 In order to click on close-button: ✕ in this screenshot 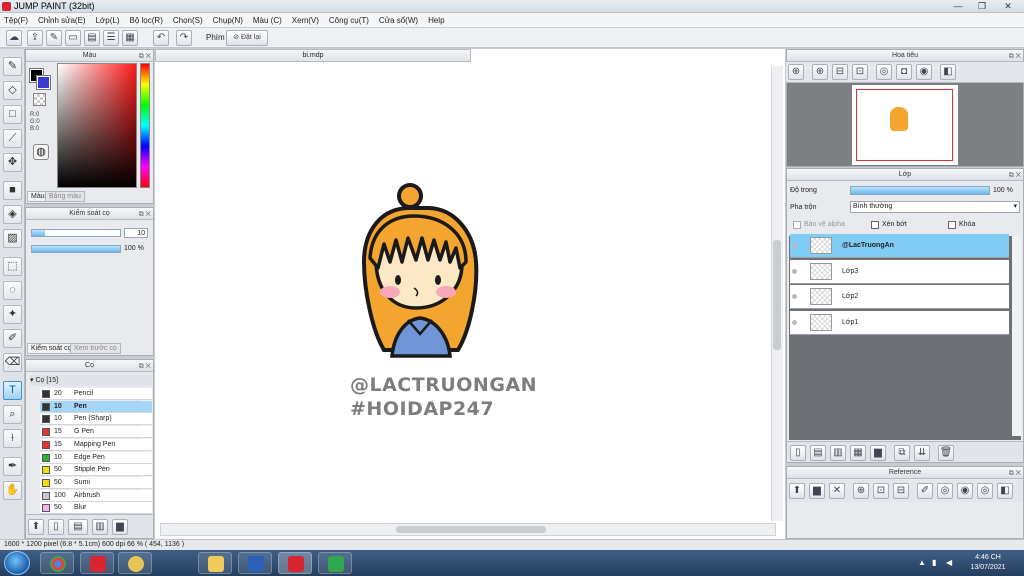, I will do `click(1008, 6)`.